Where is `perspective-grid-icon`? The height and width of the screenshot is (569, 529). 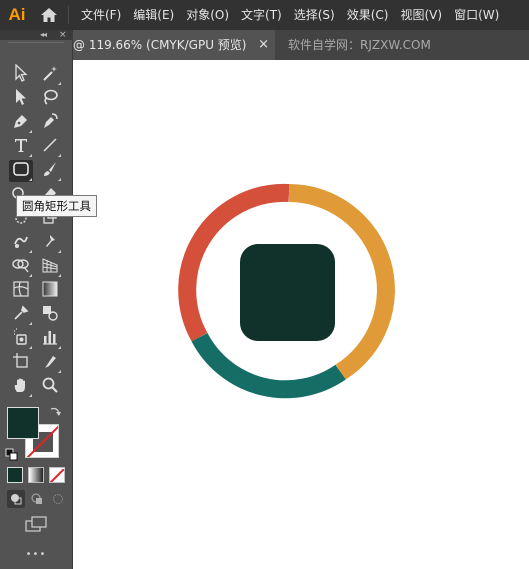 perspective-grid-icon is located at coordinates (50, 267).